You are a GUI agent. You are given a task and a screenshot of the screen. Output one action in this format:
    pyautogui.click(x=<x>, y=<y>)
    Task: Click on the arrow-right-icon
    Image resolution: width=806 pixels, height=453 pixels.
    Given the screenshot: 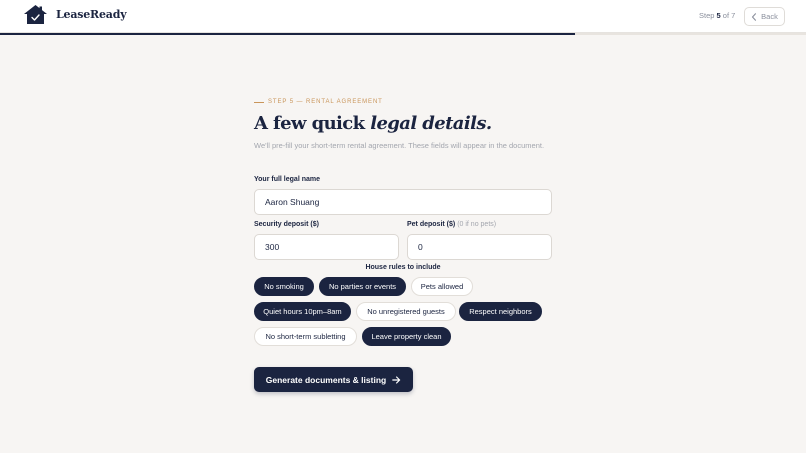 What is the action you would take?
    pyautogui.click(x=396, y=379)
    